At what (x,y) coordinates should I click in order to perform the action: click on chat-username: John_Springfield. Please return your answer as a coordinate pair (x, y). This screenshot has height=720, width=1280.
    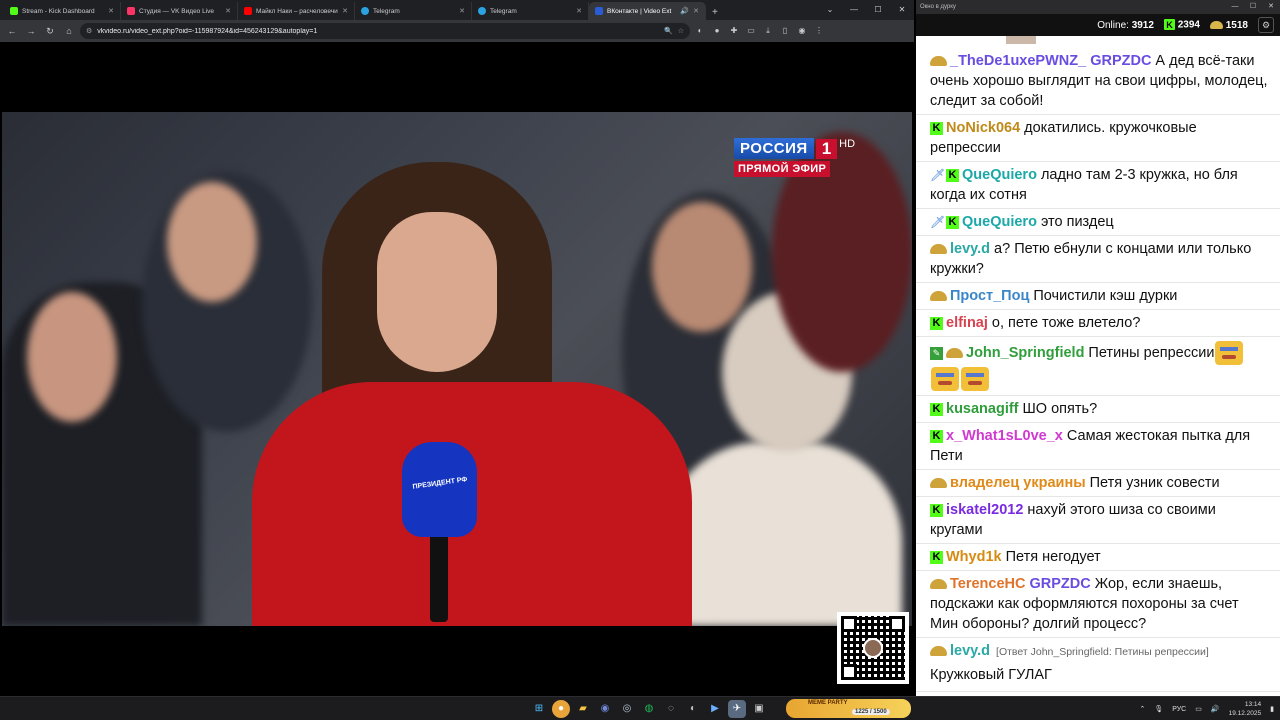
    Looking at the image, I should click on (1025, 353).